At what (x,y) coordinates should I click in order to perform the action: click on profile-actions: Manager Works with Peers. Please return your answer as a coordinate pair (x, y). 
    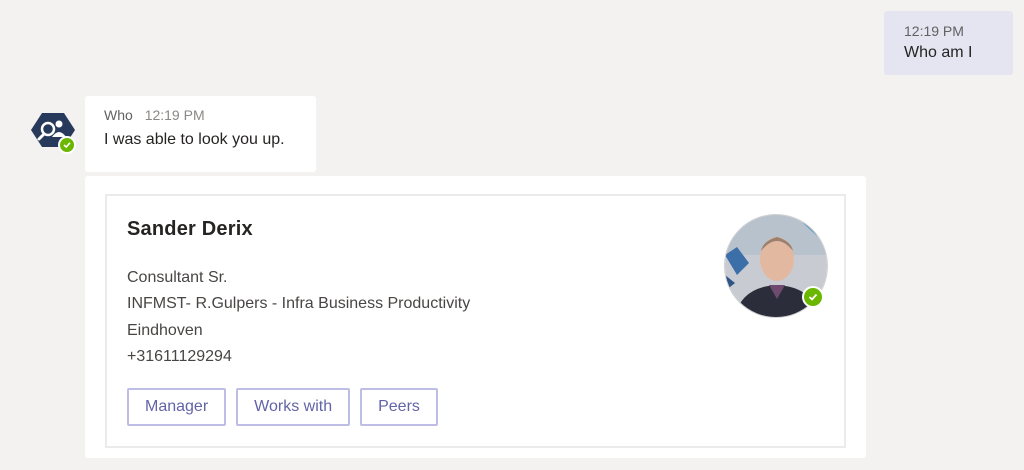
    Looking at the image, I should click on (282, 407).